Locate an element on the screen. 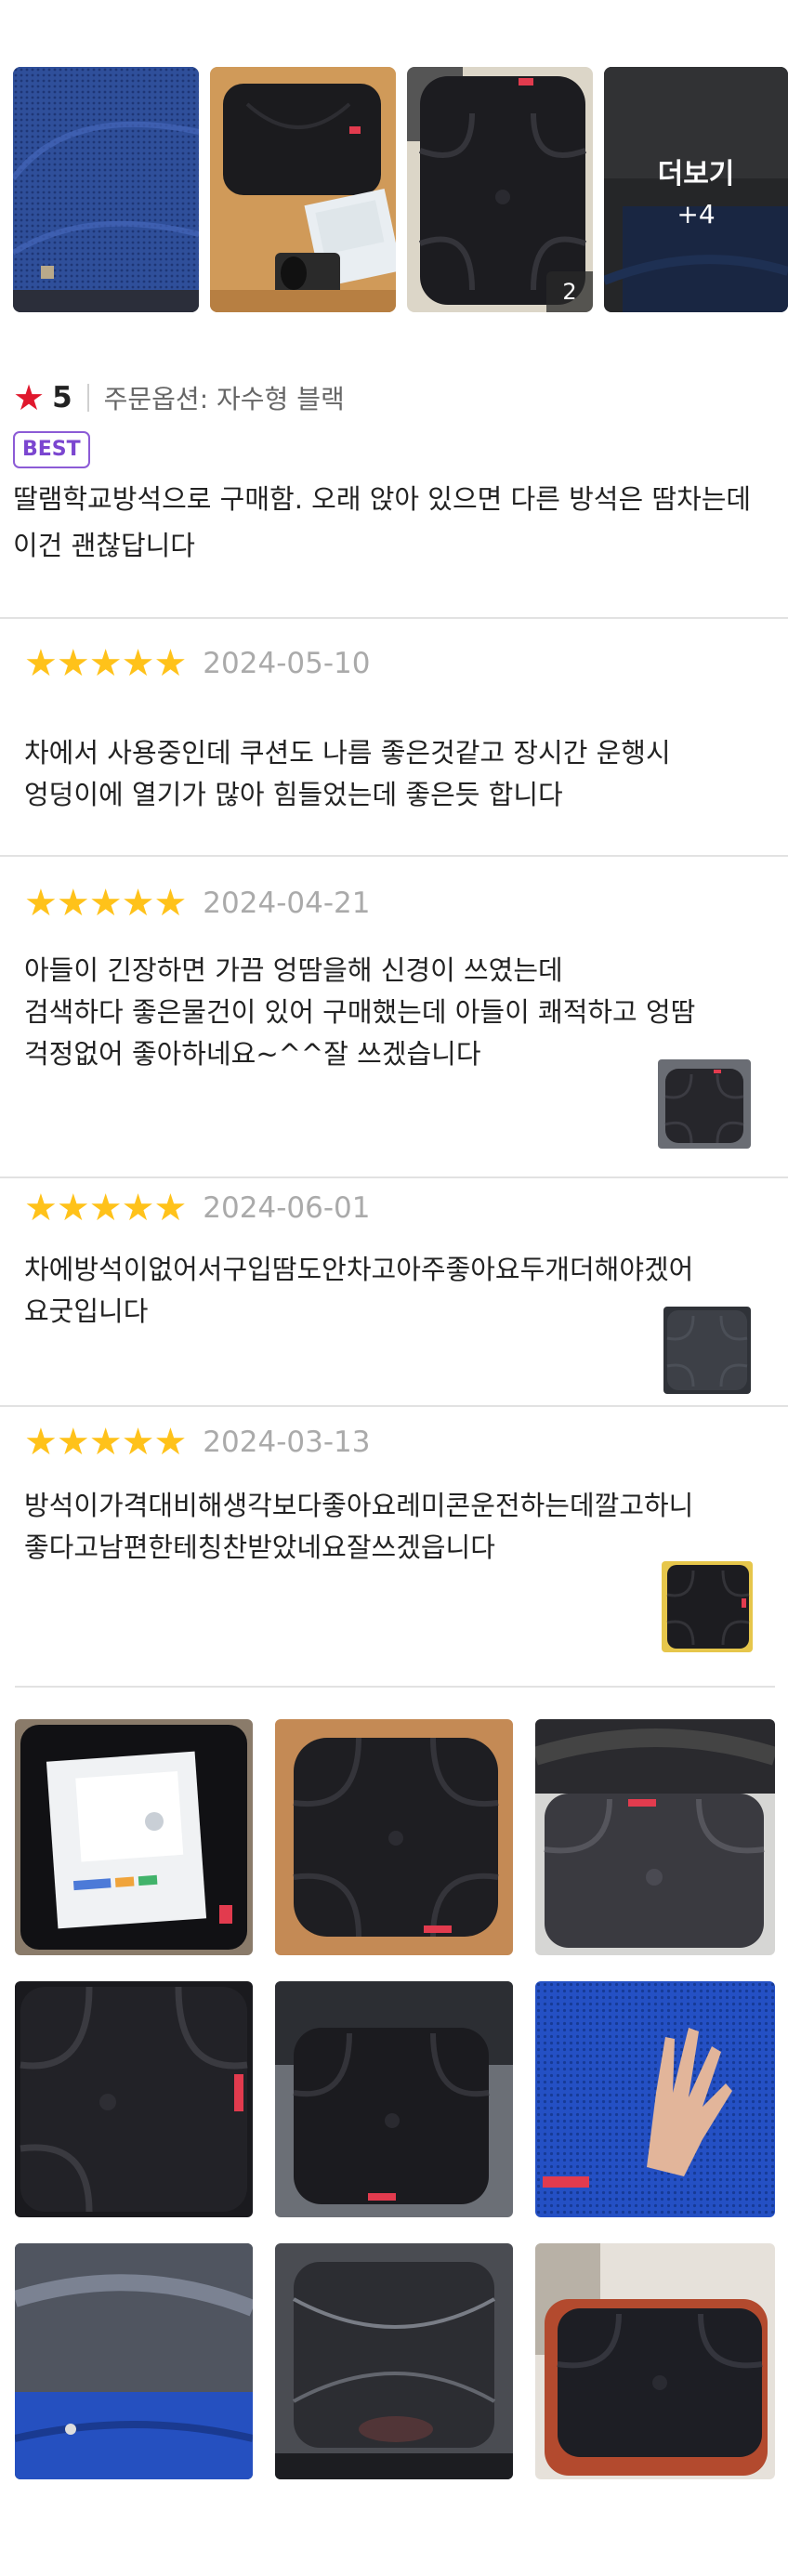 Image resolution: width=788 pixels, height=2576 pixels. review-date: 2024-06-01 is located at coordinates (287, 1208).